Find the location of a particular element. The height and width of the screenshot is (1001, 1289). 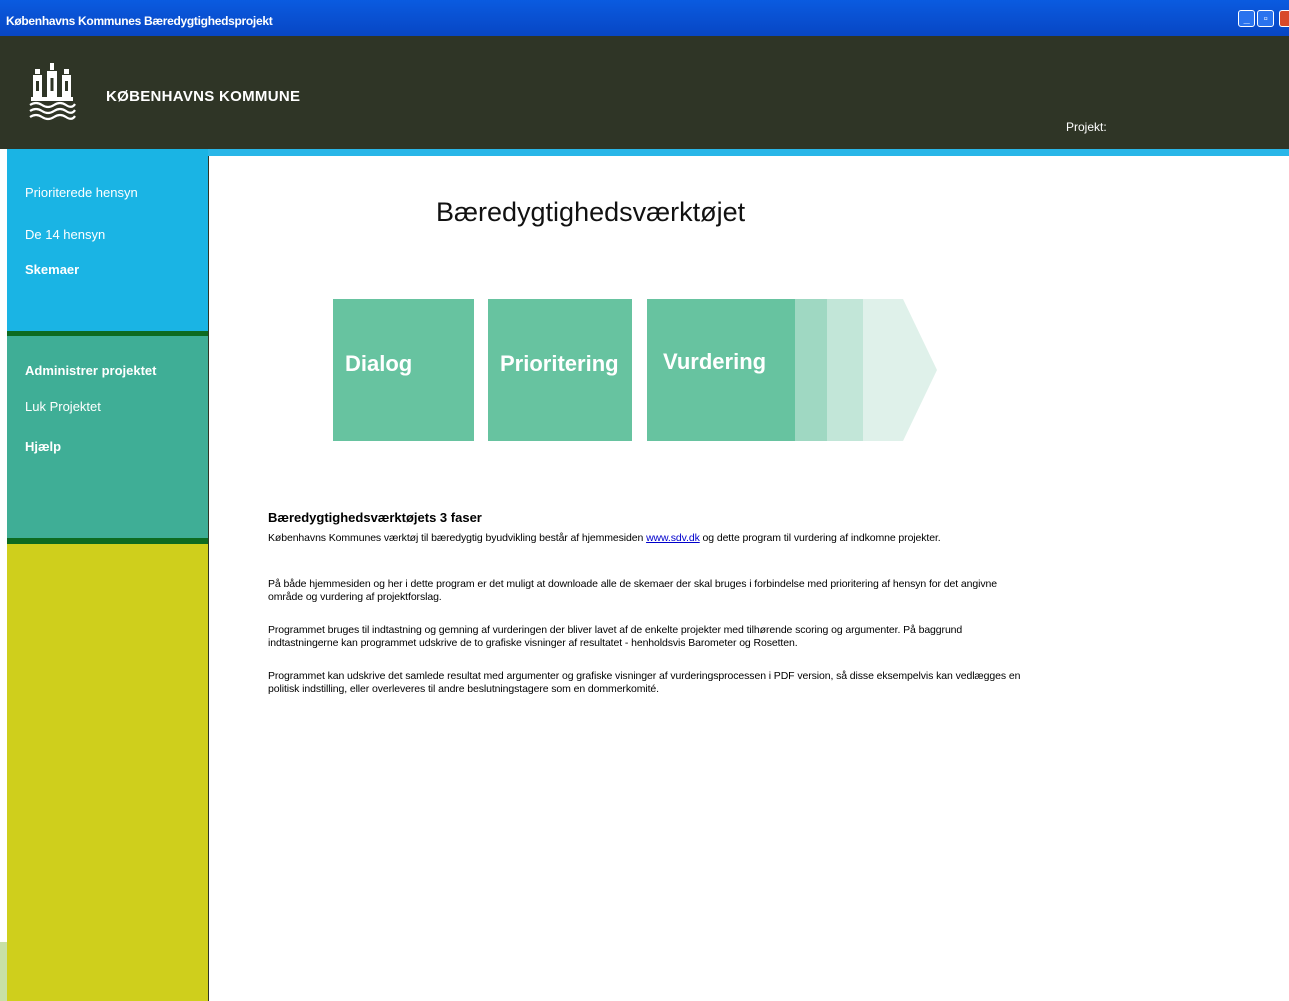

sdv-link: www.sdv.dk is located at coordinates (673, 538).